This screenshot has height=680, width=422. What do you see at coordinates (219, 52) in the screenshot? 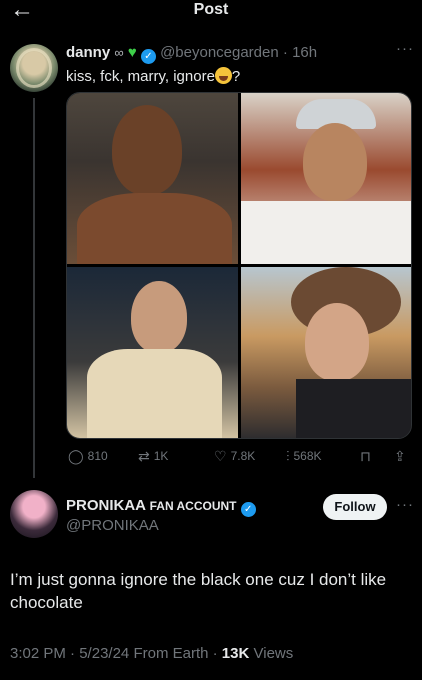
I see `handle: @beyoncegarden` at bounding box center [219, 52].